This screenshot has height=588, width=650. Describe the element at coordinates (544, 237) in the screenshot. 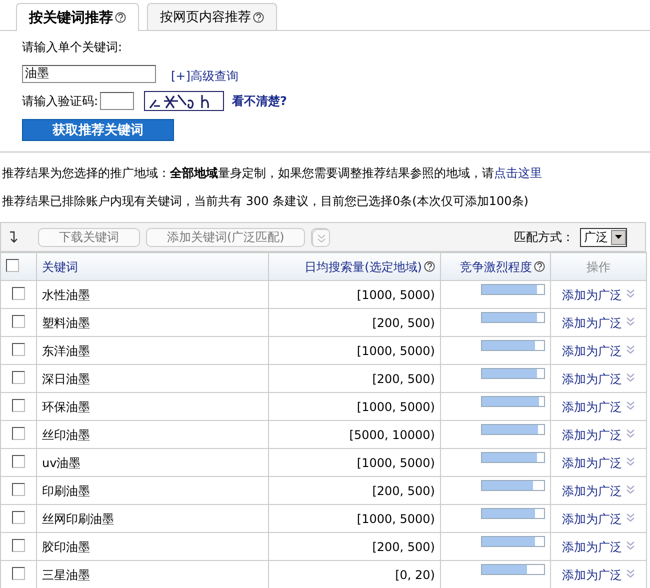

I see `match-label: 匹配方式：` at that location.